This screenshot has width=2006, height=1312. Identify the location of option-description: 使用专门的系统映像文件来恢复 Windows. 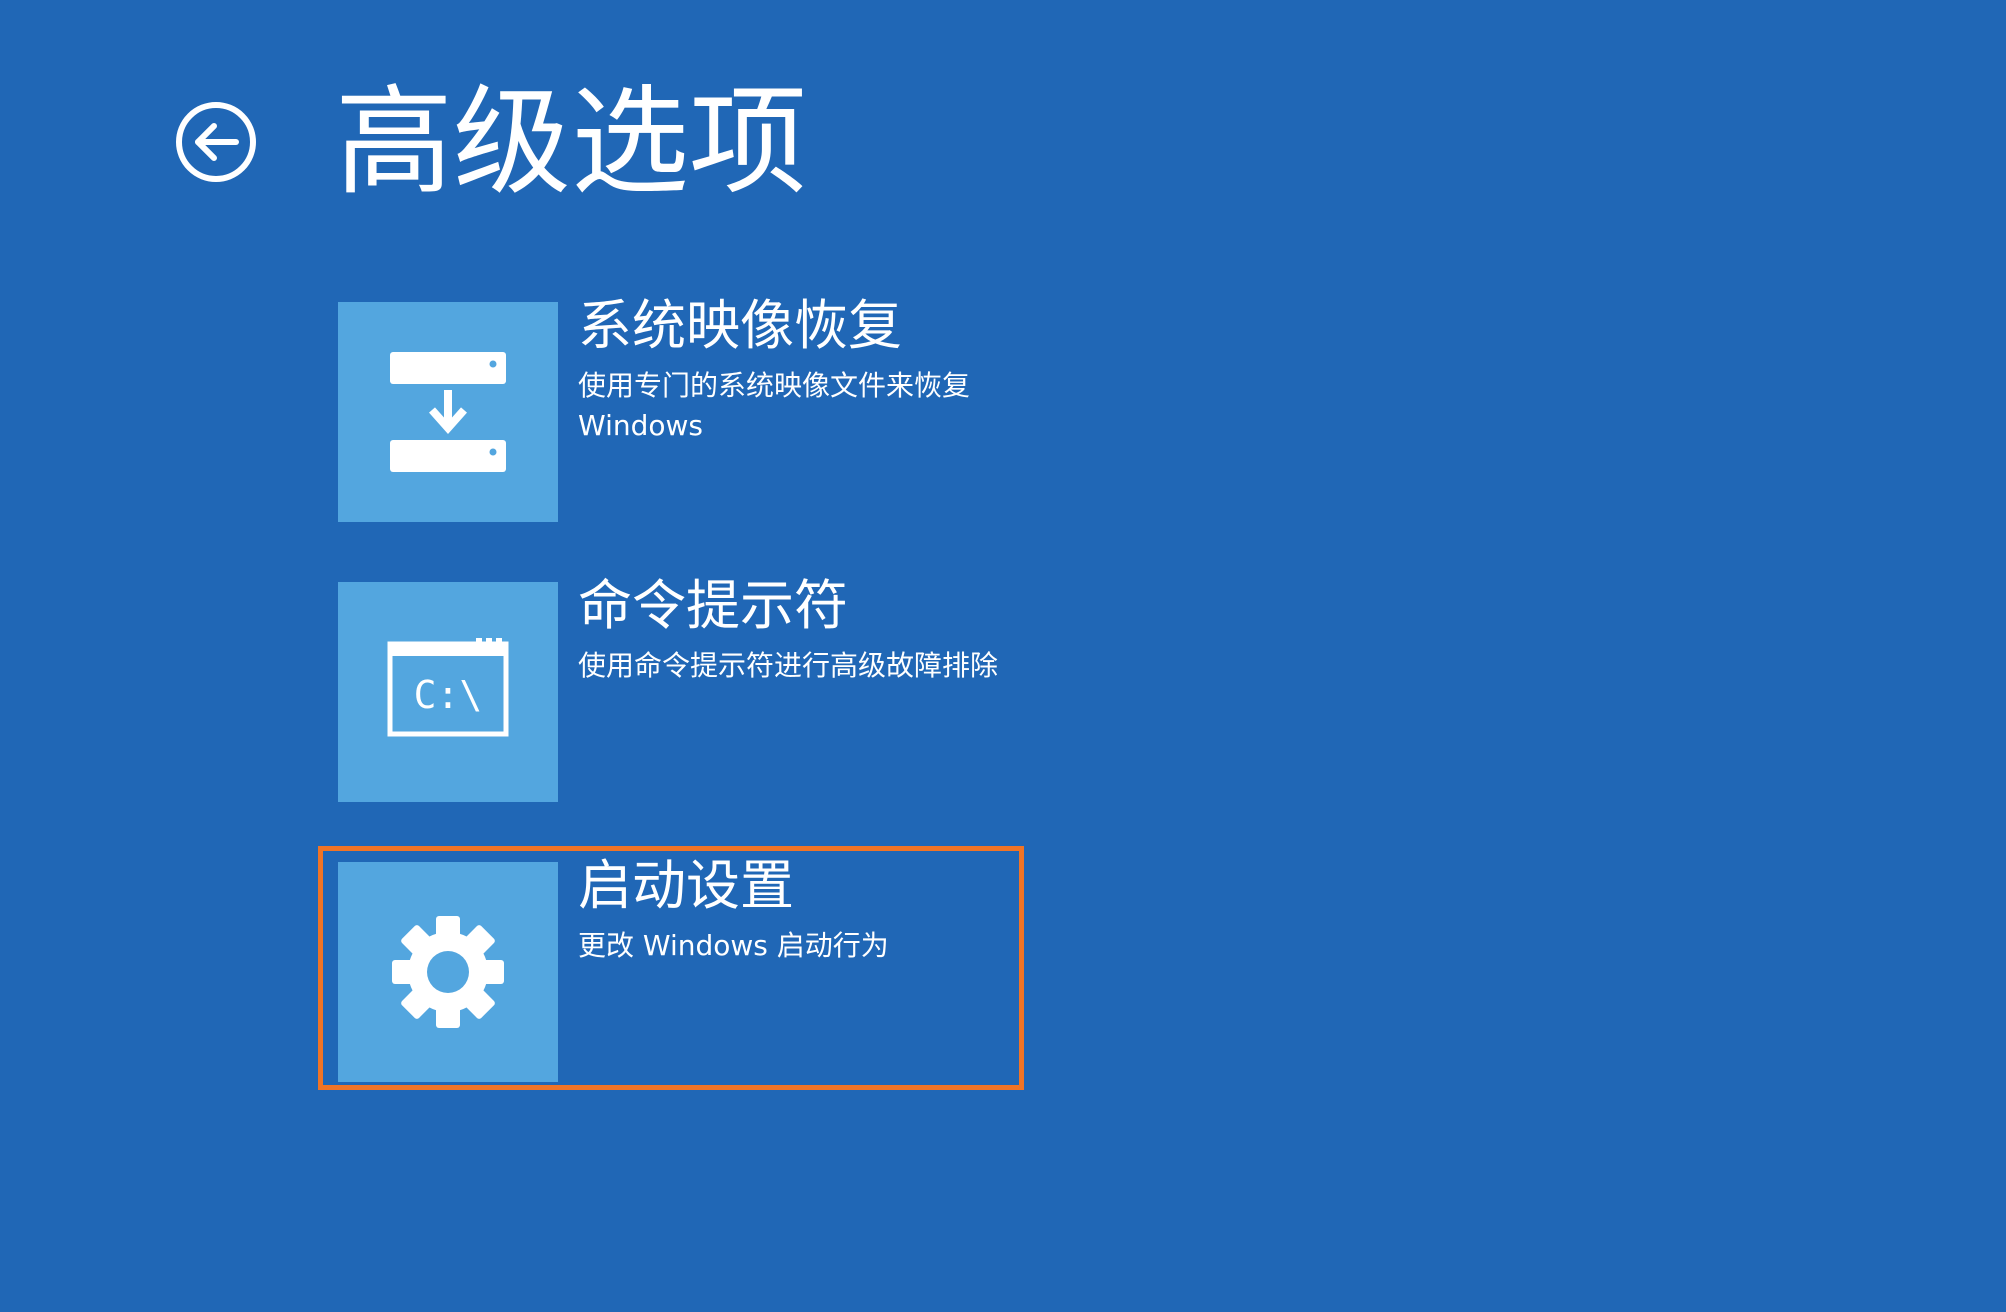
(774, 405).